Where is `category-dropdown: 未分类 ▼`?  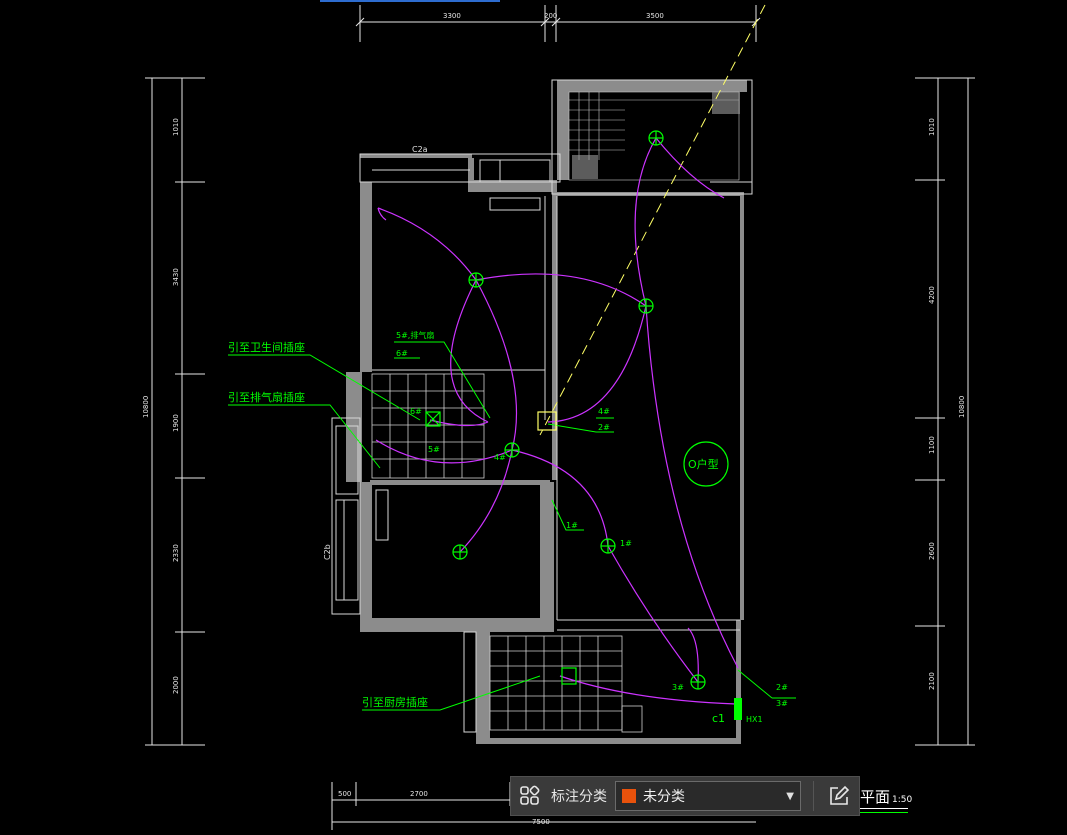 category-dropdown: 未分类 ▼ is located at coordinates (708, 796).